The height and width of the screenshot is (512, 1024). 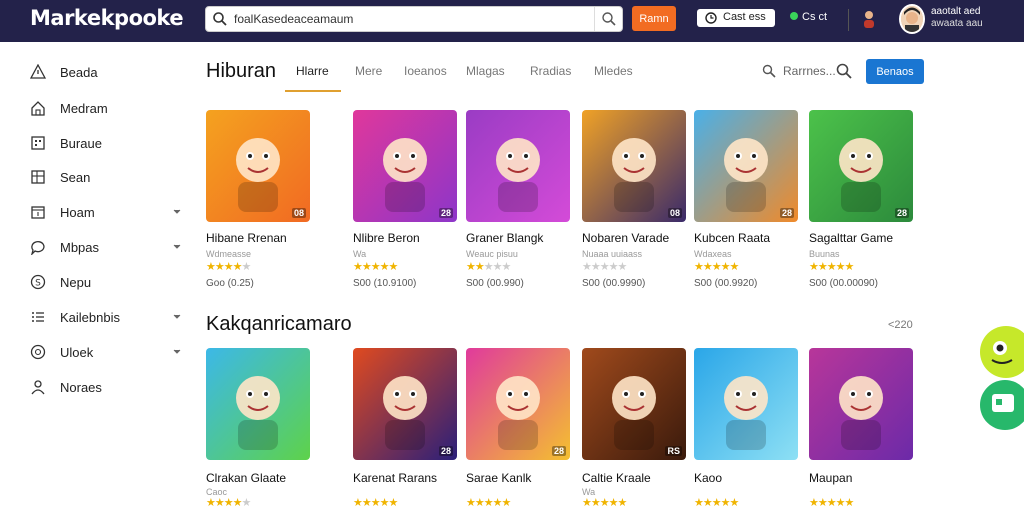 I want to click on section-count: <220, so click(x=900, y=325).